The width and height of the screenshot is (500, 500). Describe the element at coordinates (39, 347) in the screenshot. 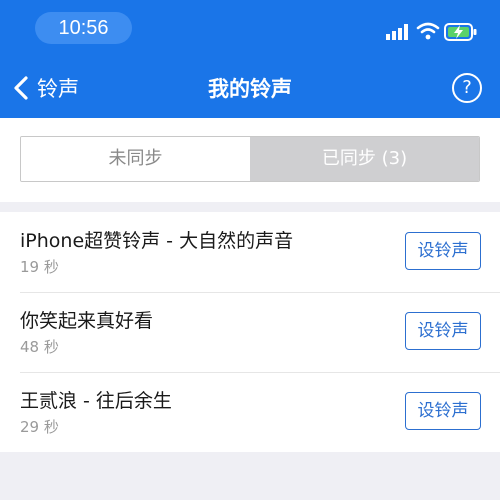

I see `ringtone-duration: 48 秒` at that location.